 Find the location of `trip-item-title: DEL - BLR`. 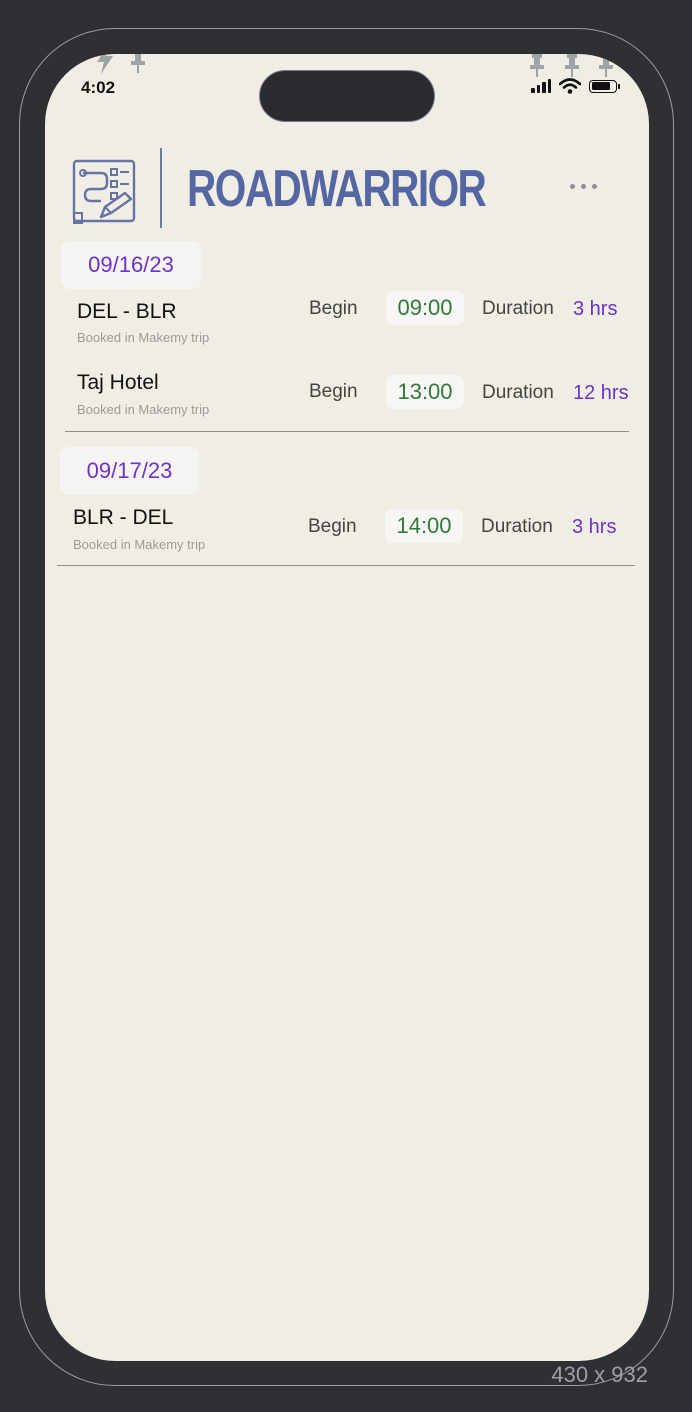

trip-item-title: DEL - BLR is located at coordinates (127, 312).